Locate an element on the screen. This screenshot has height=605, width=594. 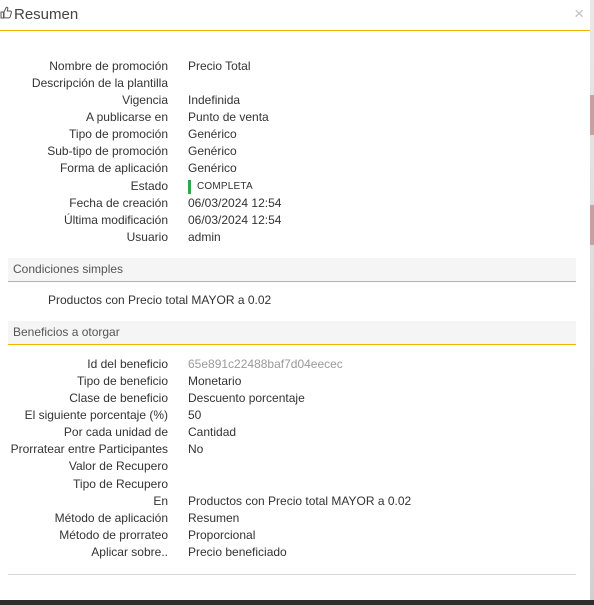
field-value: Productos con Precio total MAYOR a 0.02 is located at coordinates (300, 501).